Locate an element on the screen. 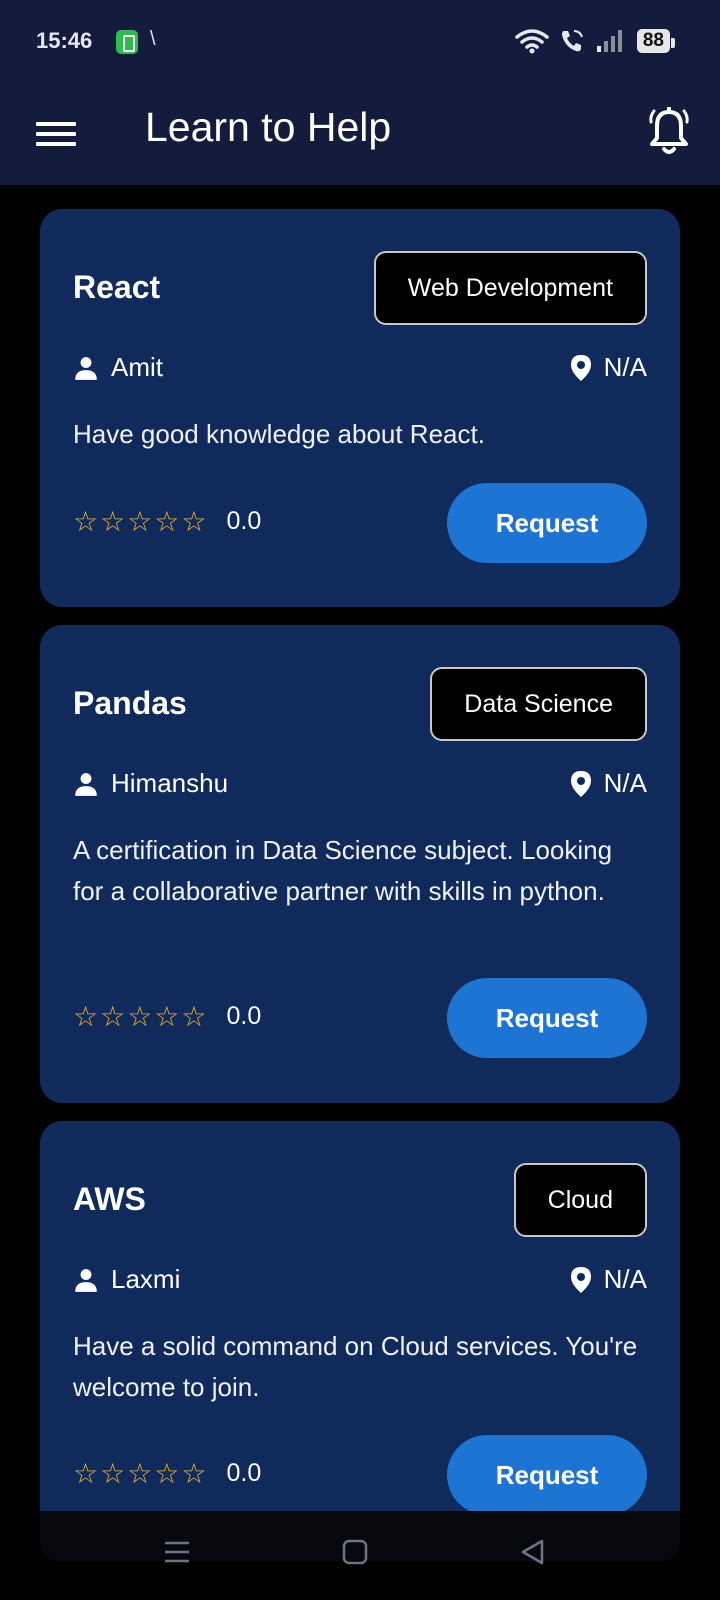  author-row: Himanshu is located at coordinates (150, 783).